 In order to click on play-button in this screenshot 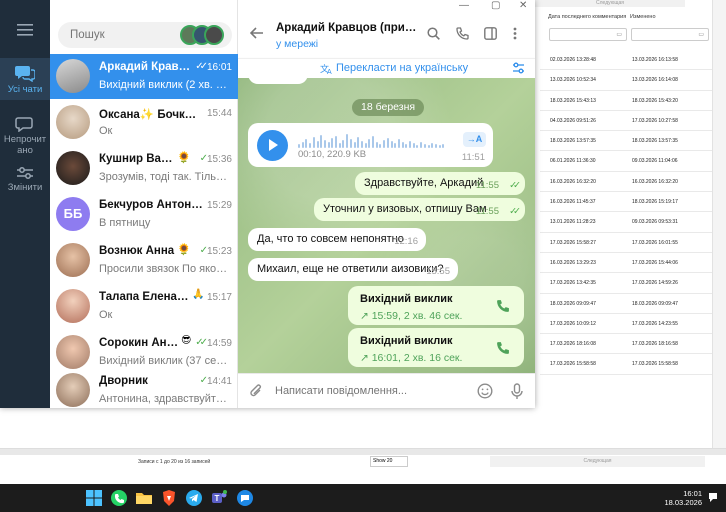, I will do `click(272, 145)`.